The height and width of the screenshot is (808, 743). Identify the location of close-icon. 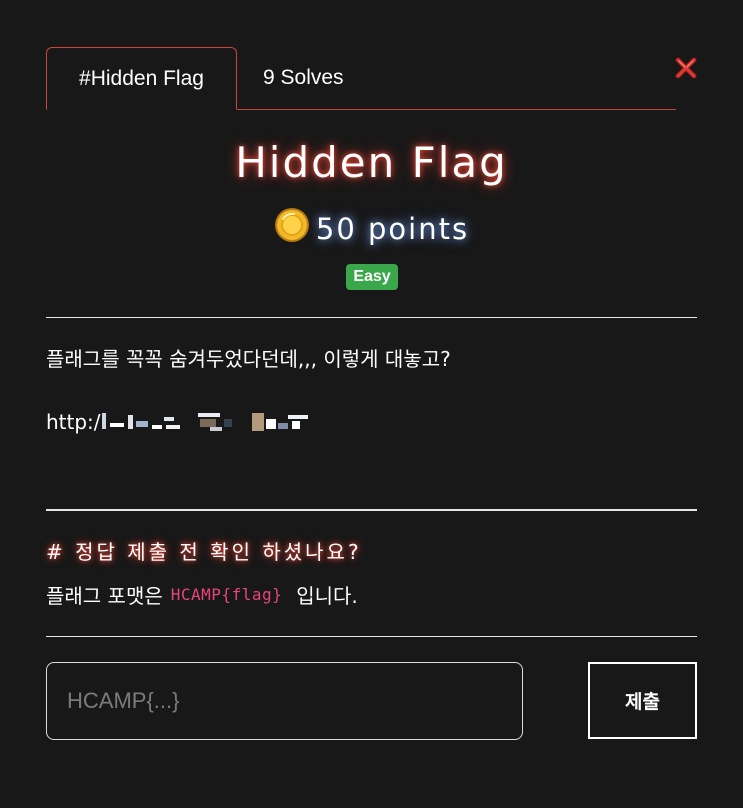
(686, 68).